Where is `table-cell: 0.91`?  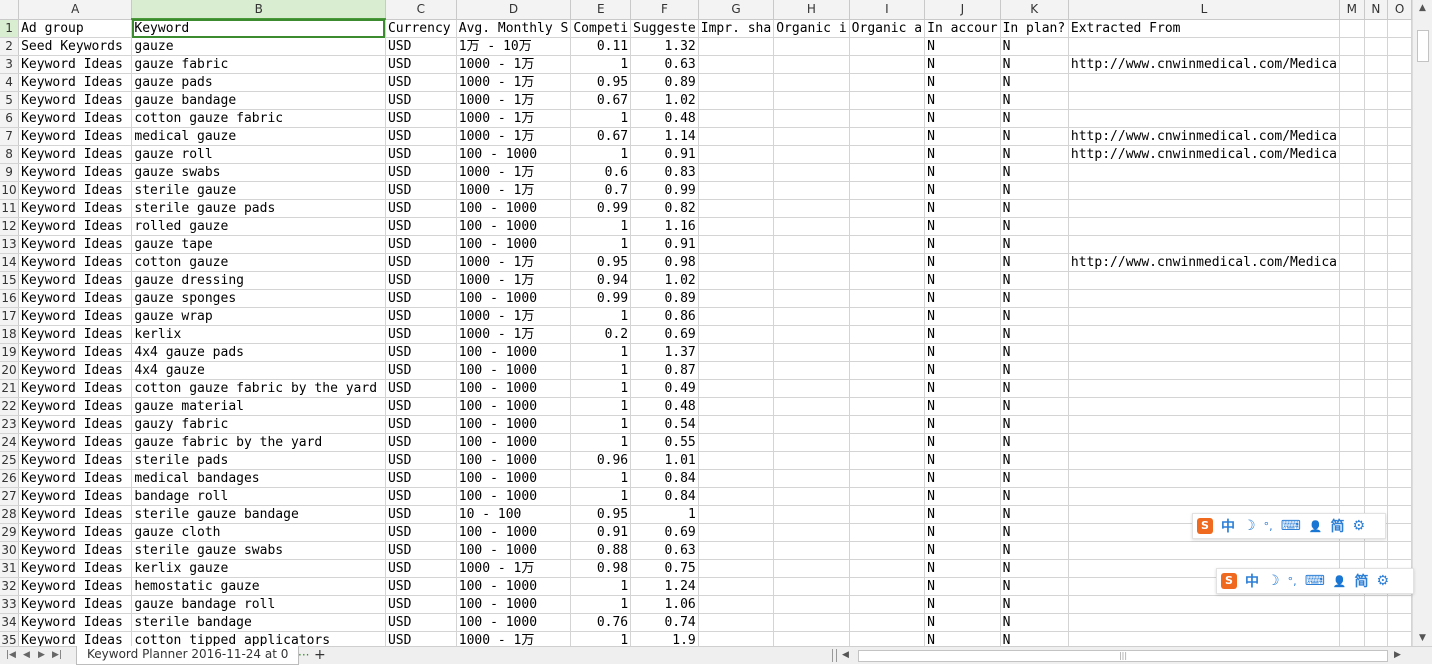 table-cell: 0.91 is located at coordinates (664, 244).